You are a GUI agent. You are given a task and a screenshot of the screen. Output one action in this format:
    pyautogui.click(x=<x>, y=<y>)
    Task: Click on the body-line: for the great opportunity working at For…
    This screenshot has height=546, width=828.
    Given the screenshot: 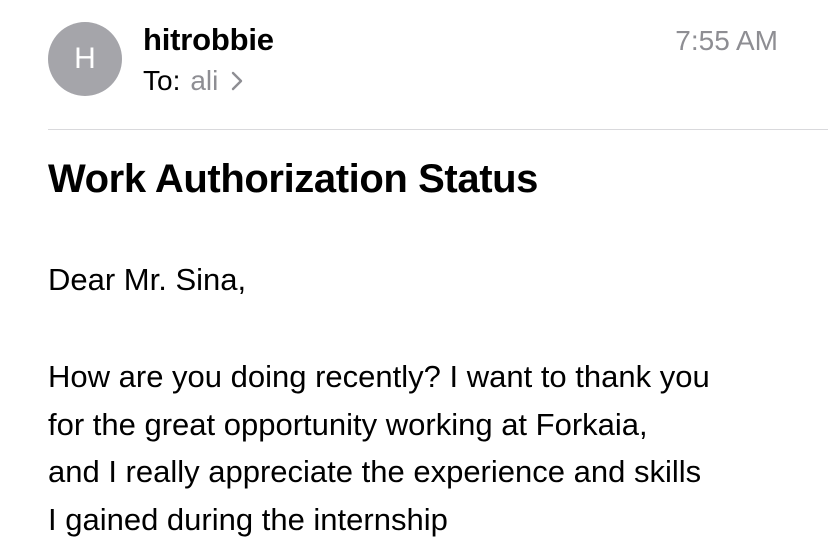 What is the action you would take?
    pyautogui.click(x=348, y=424)
    